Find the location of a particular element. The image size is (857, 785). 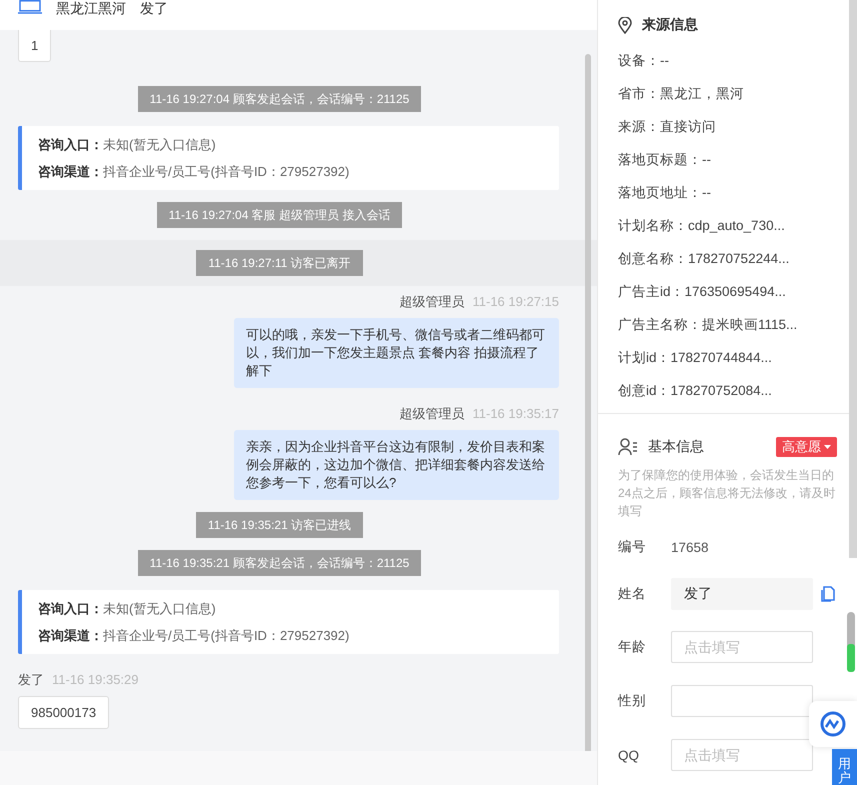

field-label: 年龄 is located at coordinates (632, 647).